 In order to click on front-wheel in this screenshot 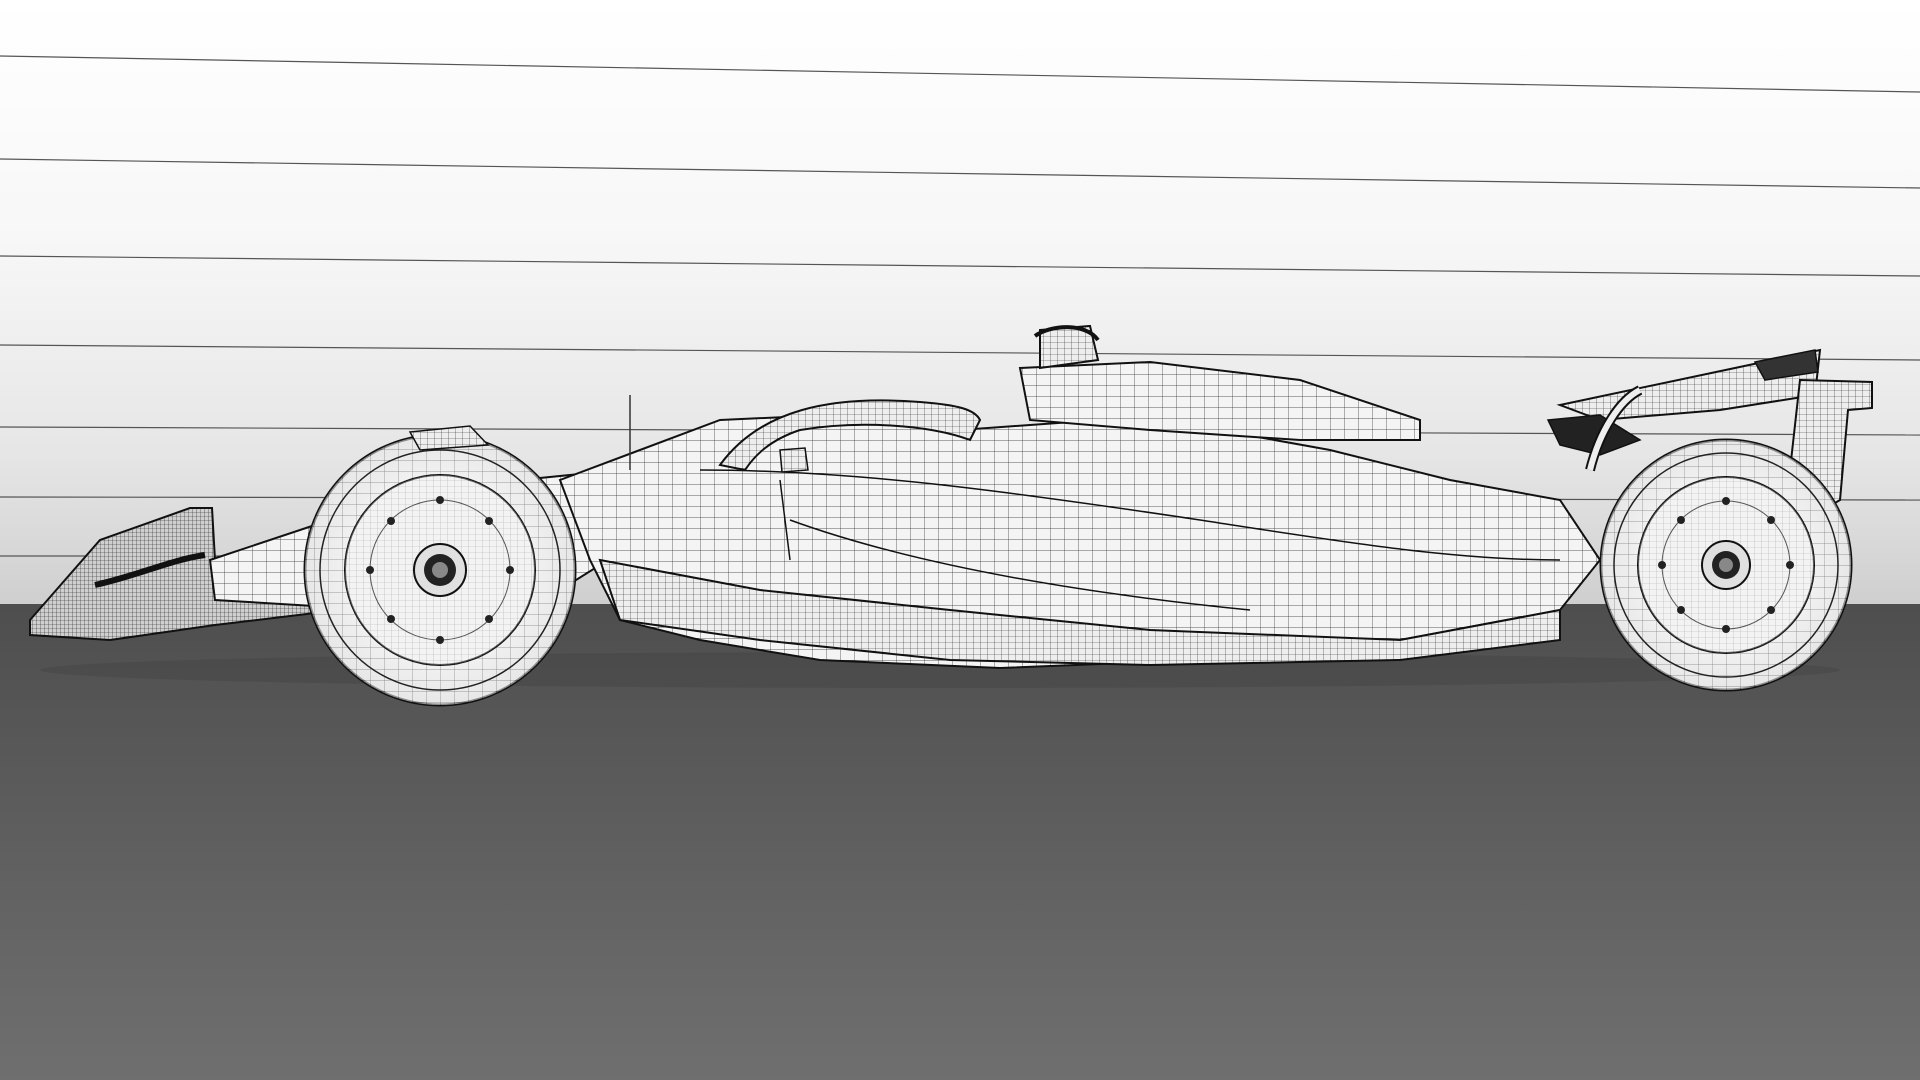, I will do `click(440, 570)`.